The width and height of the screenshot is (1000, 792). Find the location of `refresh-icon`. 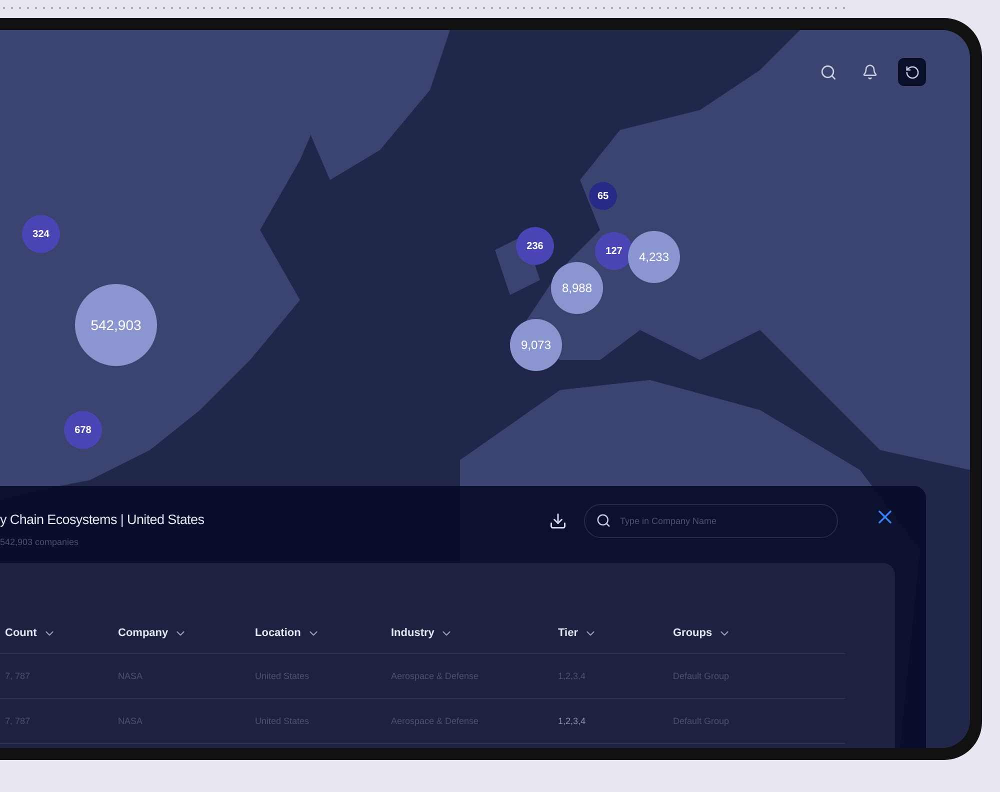

refresh-icon is located at coordinates (912, 72).